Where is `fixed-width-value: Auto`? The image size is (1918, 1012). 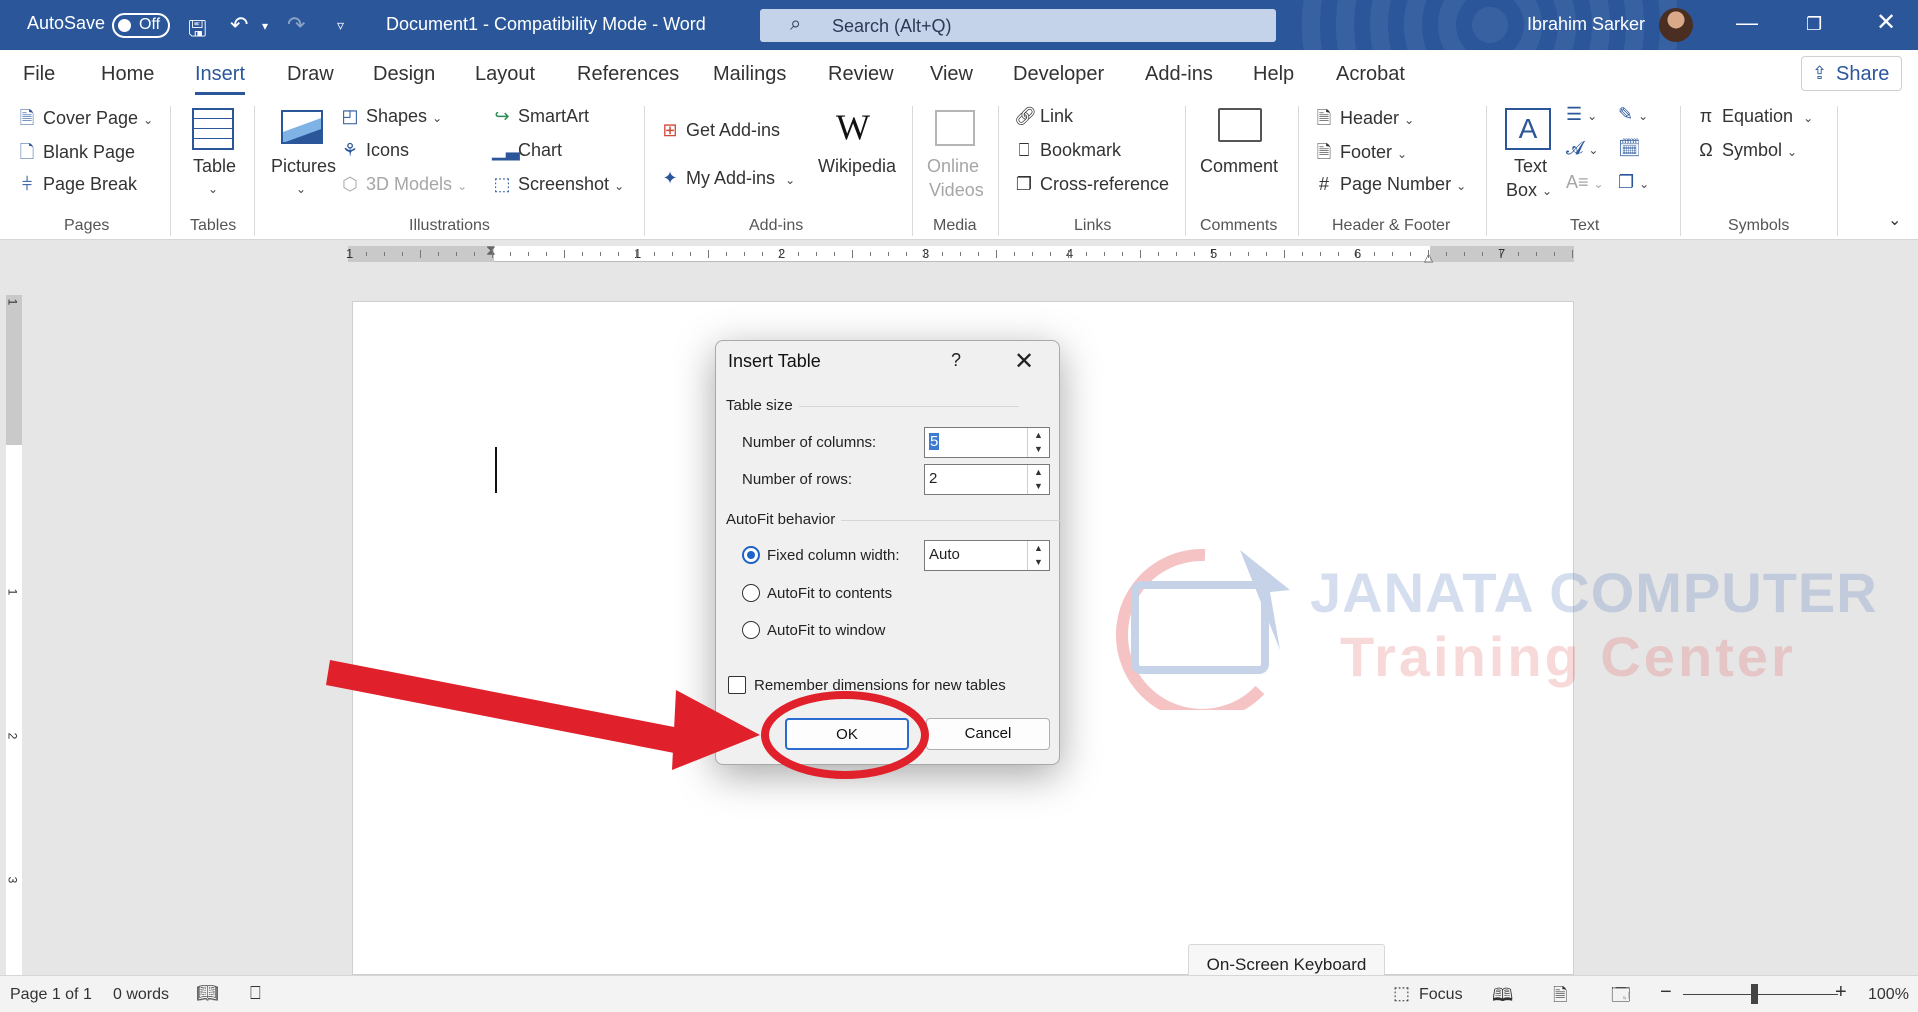
fixed-width-value: Auto is located at coordinates (944, 554).